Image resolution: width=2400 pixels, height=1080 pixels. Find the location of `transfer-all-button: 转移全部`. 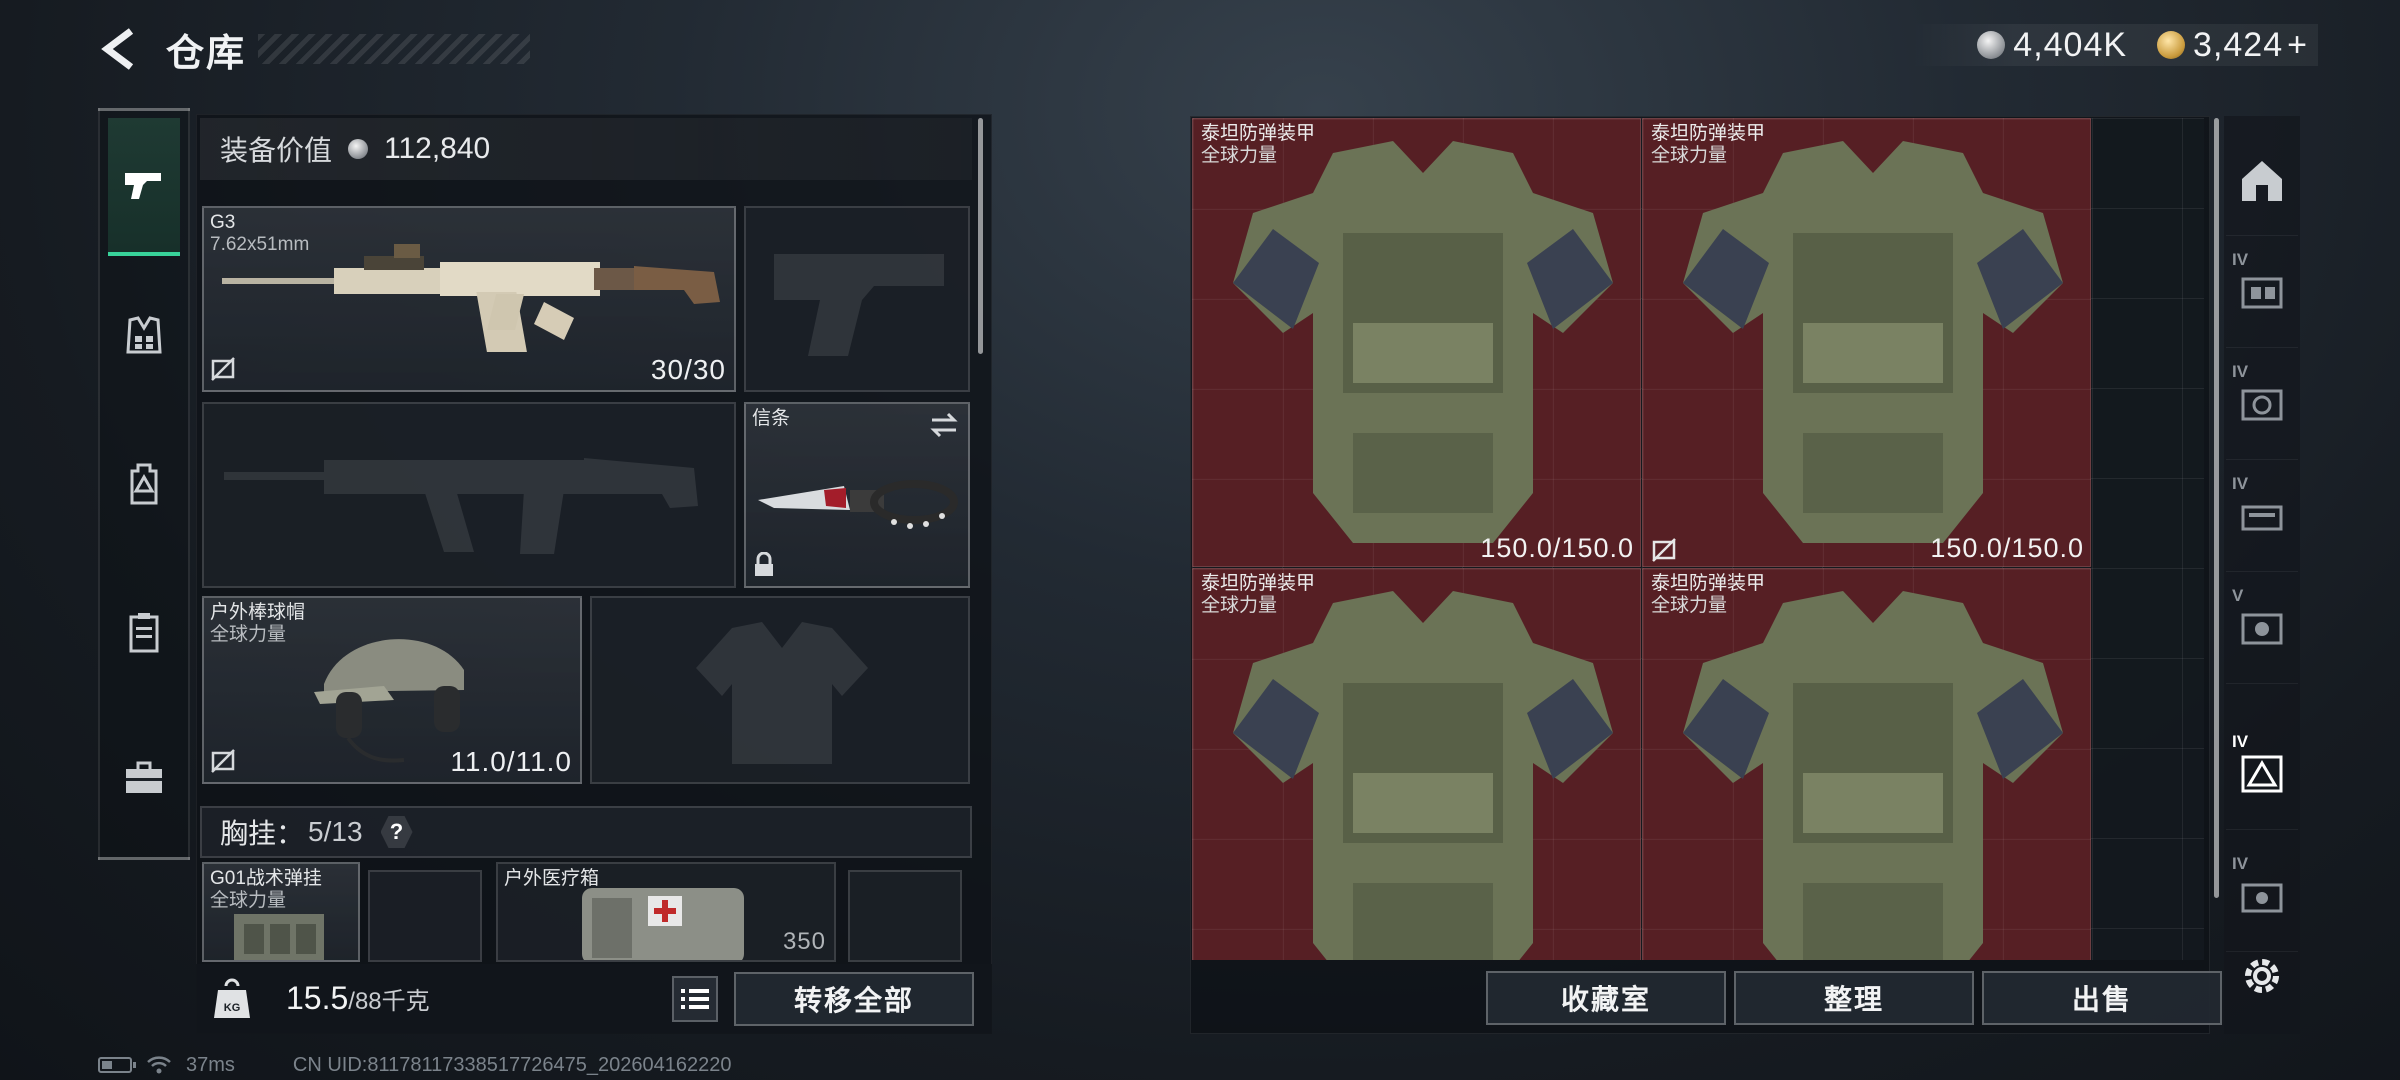

transfer-all-button: 转移全部 is located at coordinates (854, 999).